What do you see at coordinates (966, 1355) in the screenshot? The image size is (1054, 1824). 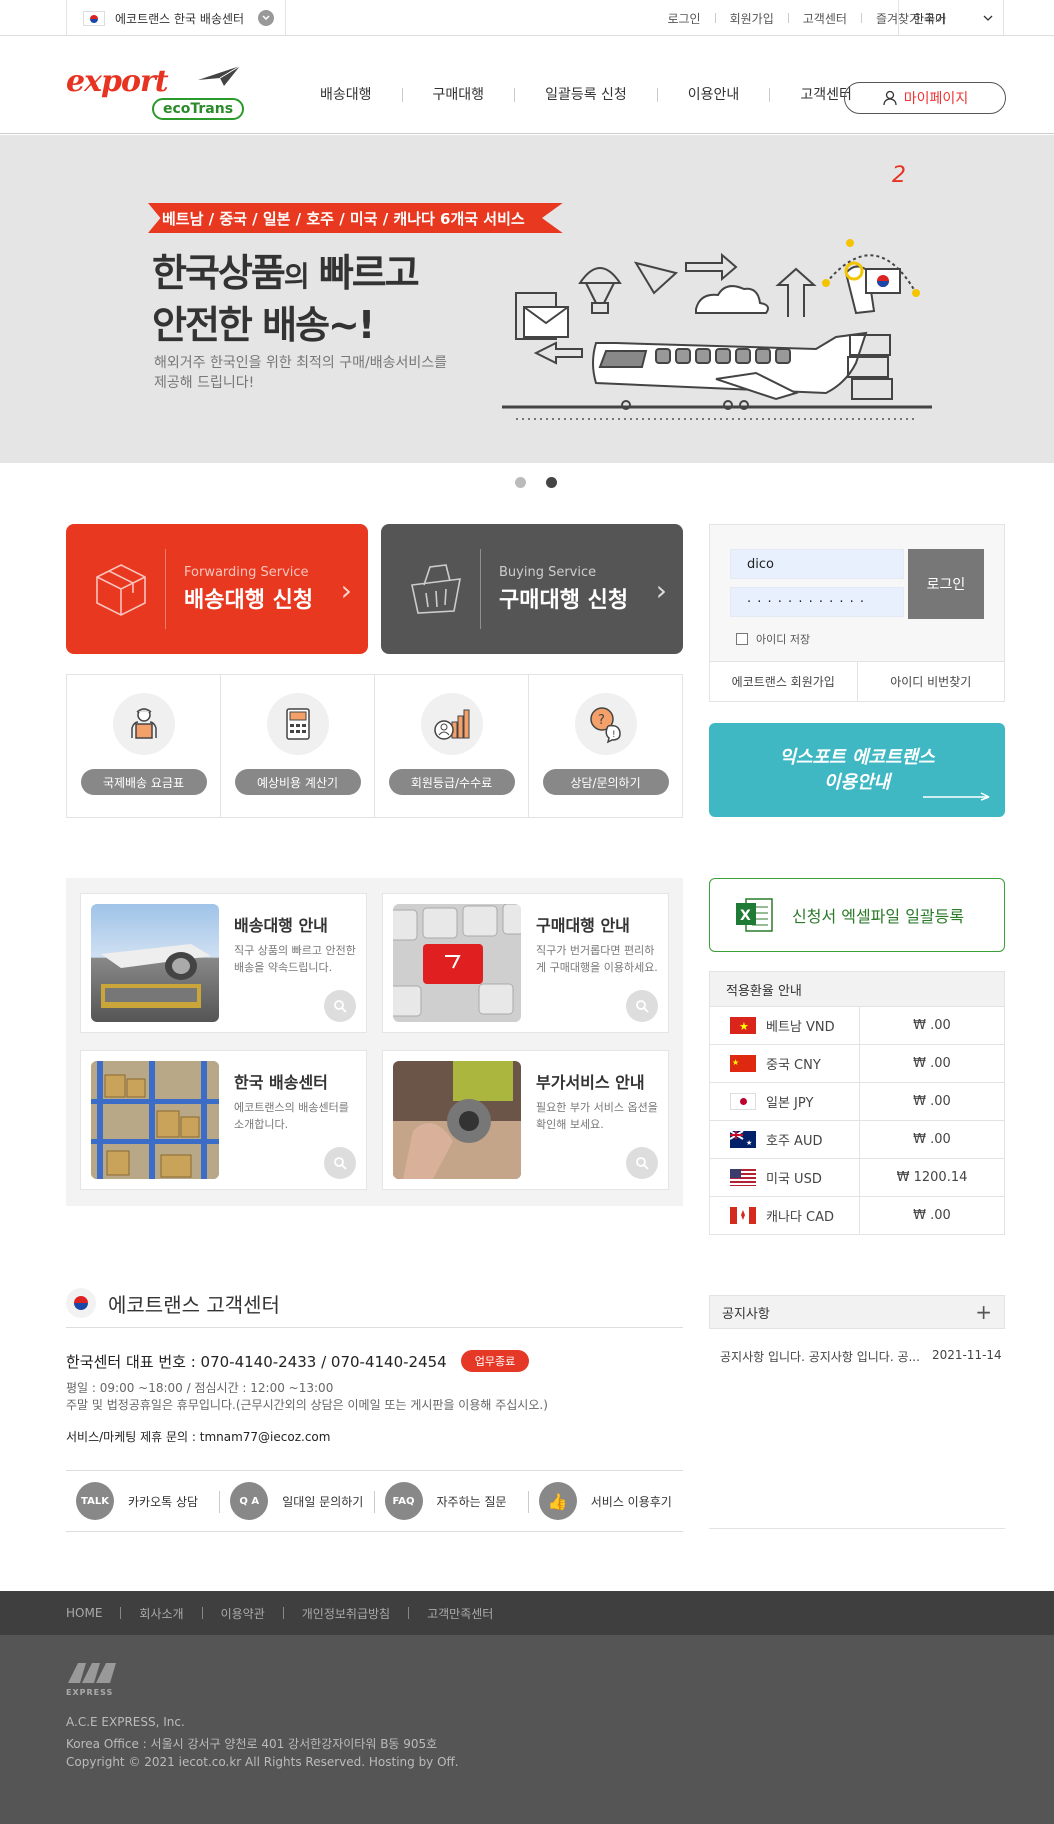 I see `notice-item-date: 2021-11-14` at bounding box center [966, 1355].